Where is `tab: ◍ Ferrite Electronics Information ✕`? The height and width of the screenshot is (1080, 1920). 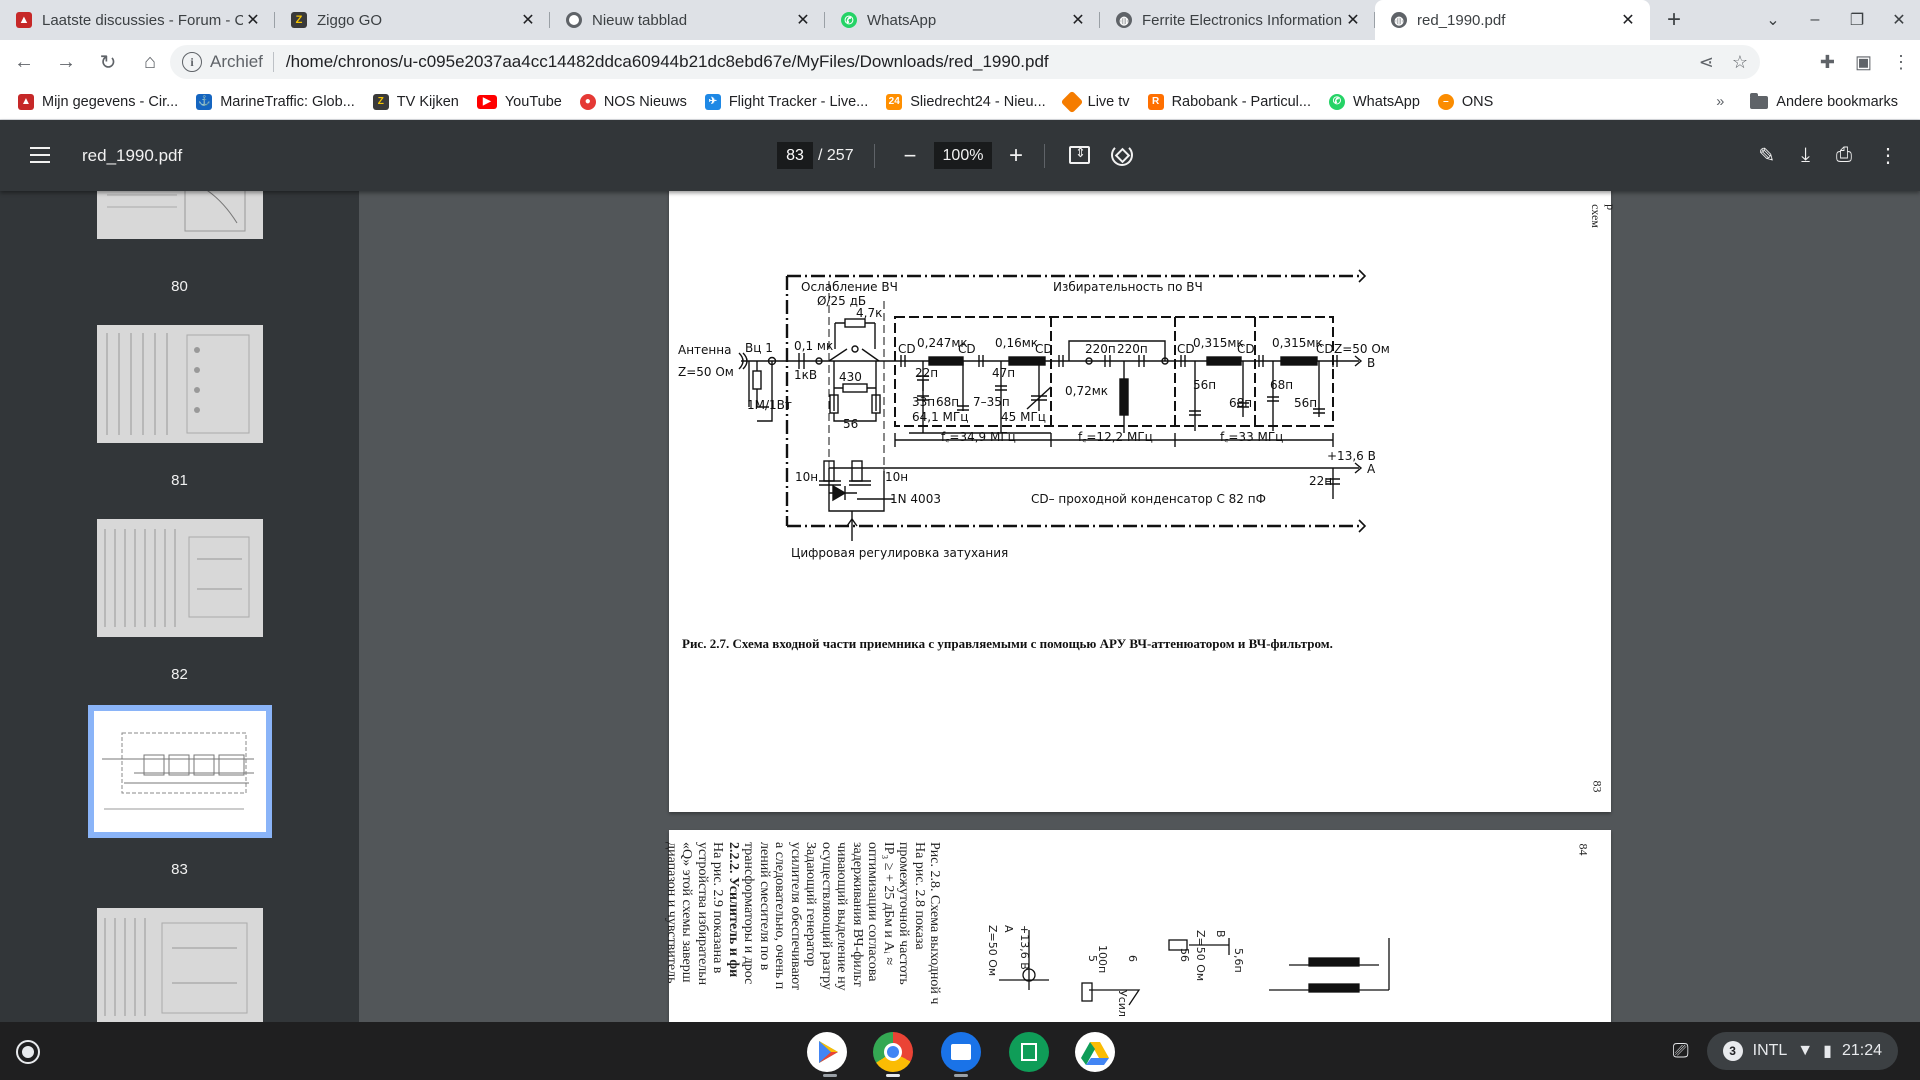
tab: ◍ Ferrite Electronics Information ✕ is located at coordinates (1237, 20).